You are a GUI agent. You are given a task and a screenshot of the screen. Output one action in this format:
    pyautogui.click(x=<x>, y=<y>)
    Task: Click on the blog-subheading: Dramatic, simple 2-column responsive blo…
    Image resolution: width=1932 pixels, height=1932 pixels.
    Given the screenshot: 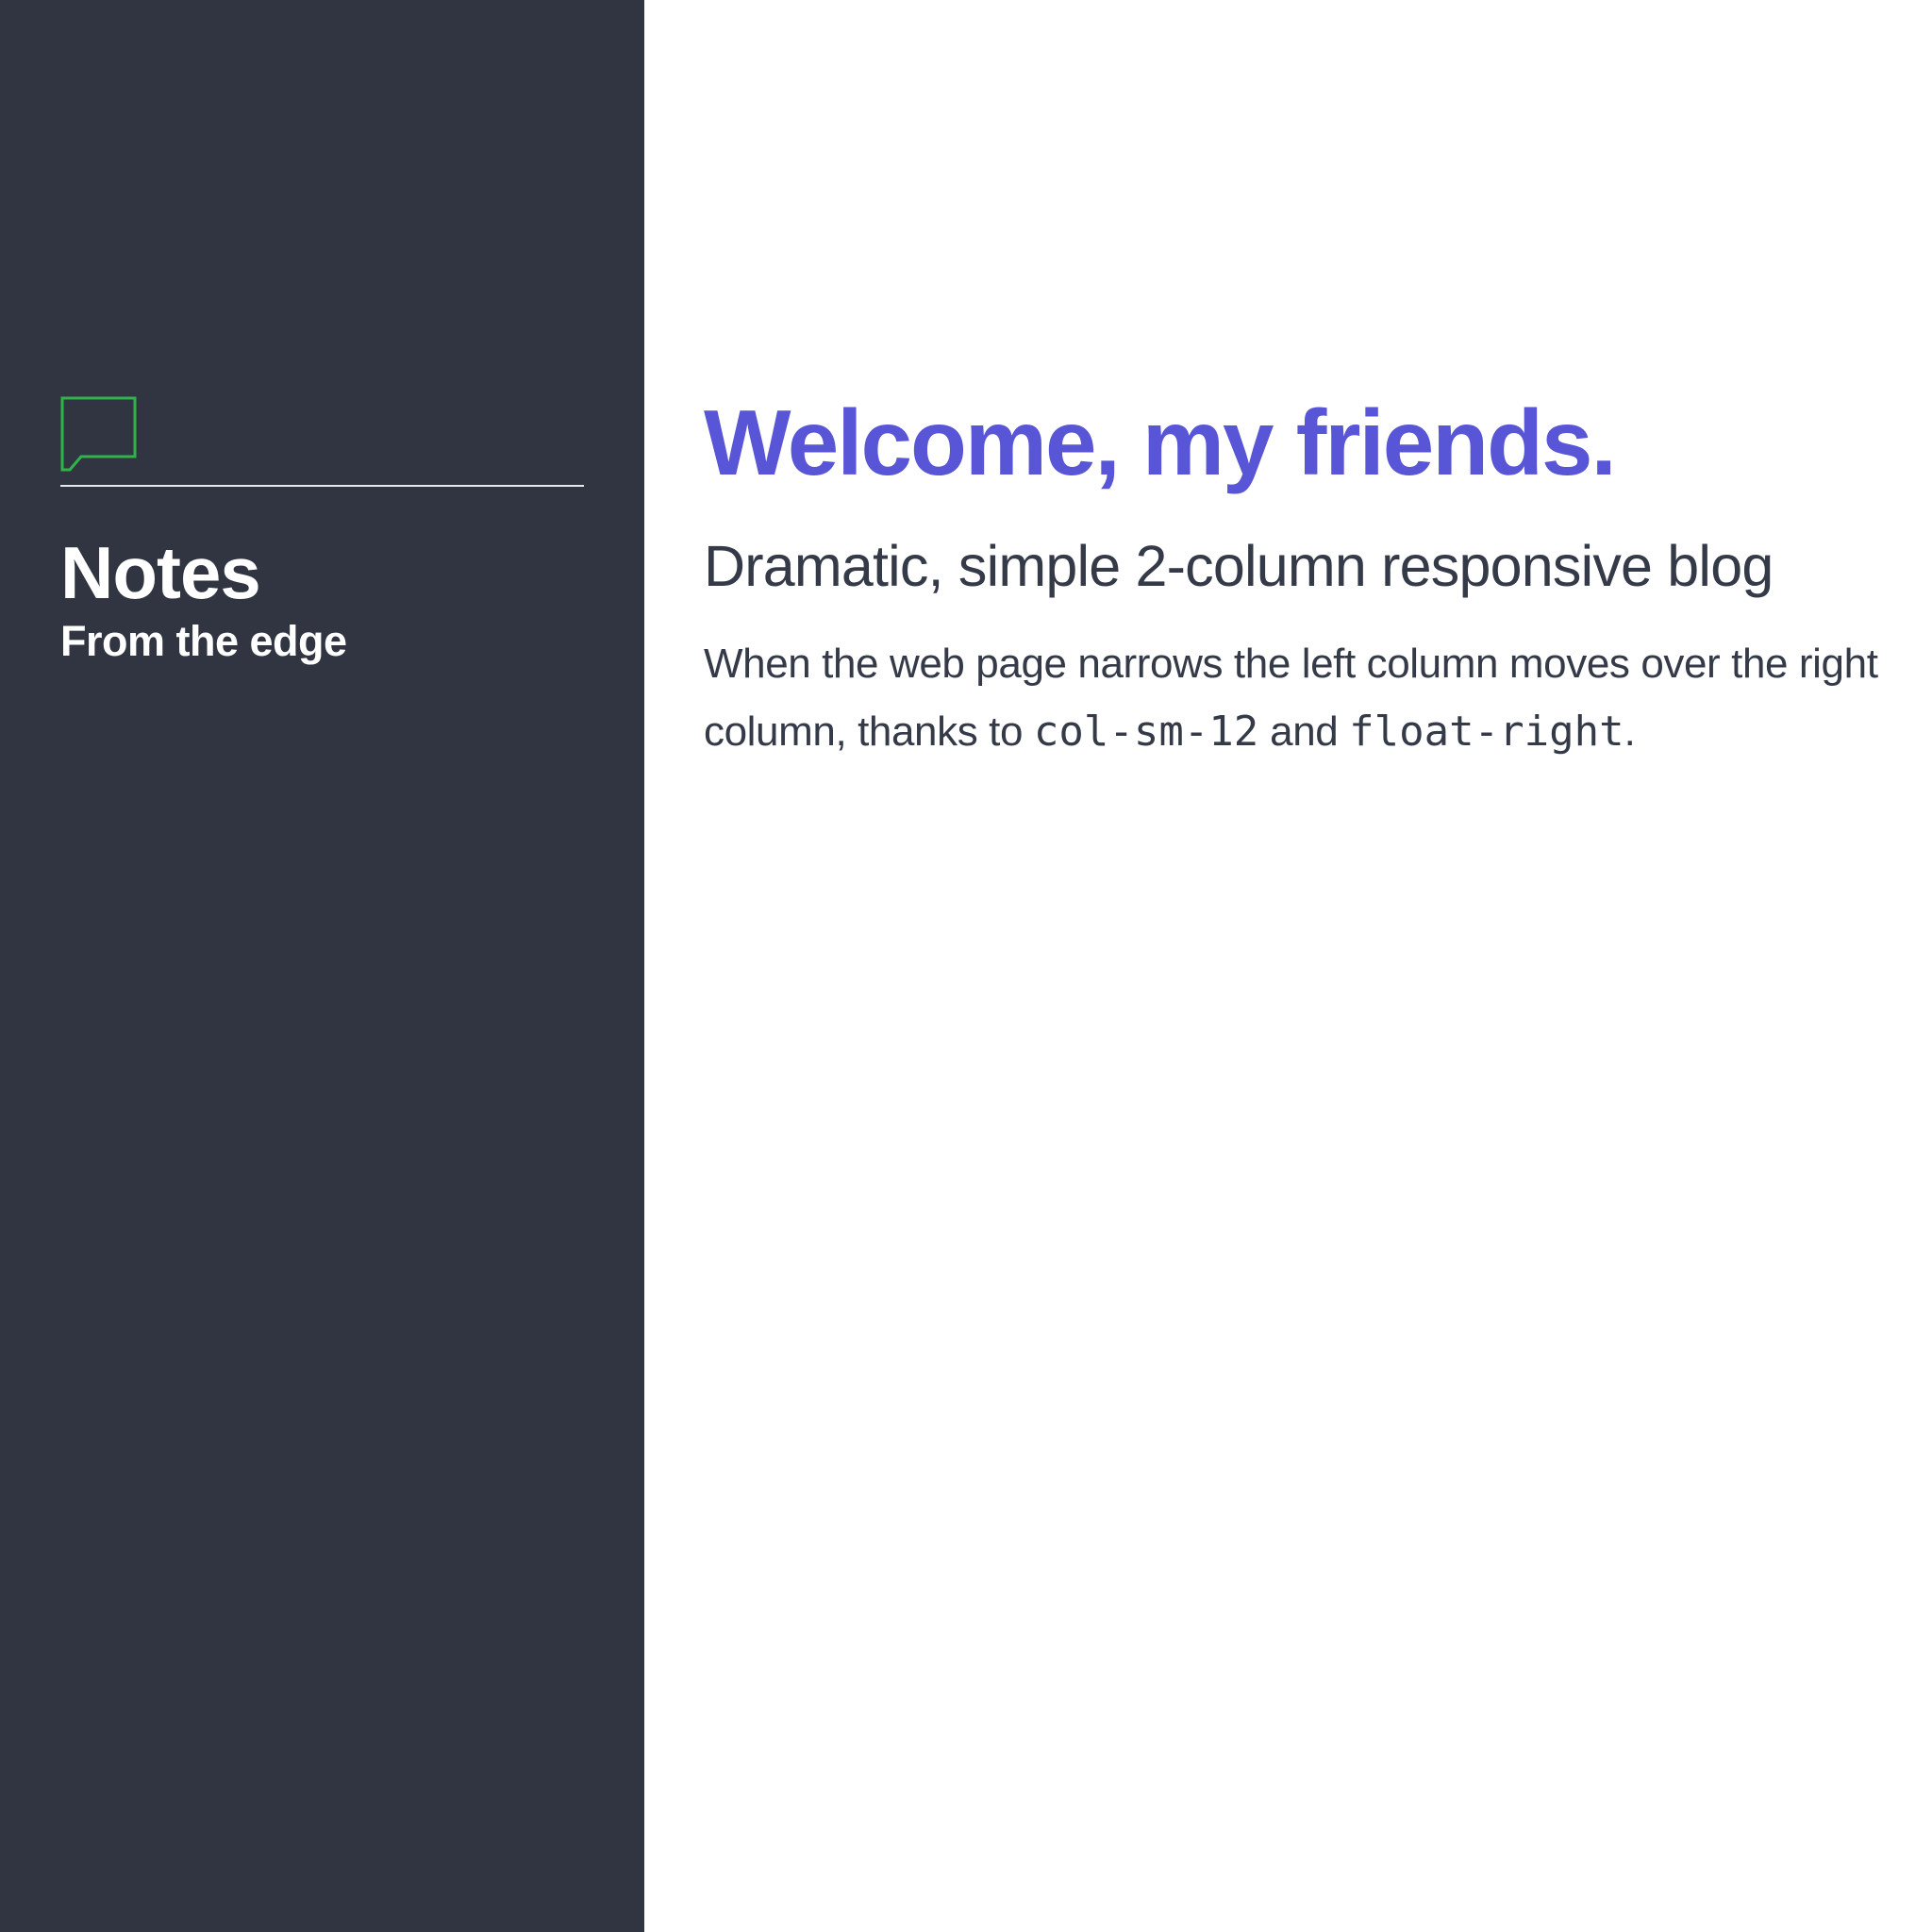 What is the action you would take?
    pyautogui.click(x=1239, y=566)
    